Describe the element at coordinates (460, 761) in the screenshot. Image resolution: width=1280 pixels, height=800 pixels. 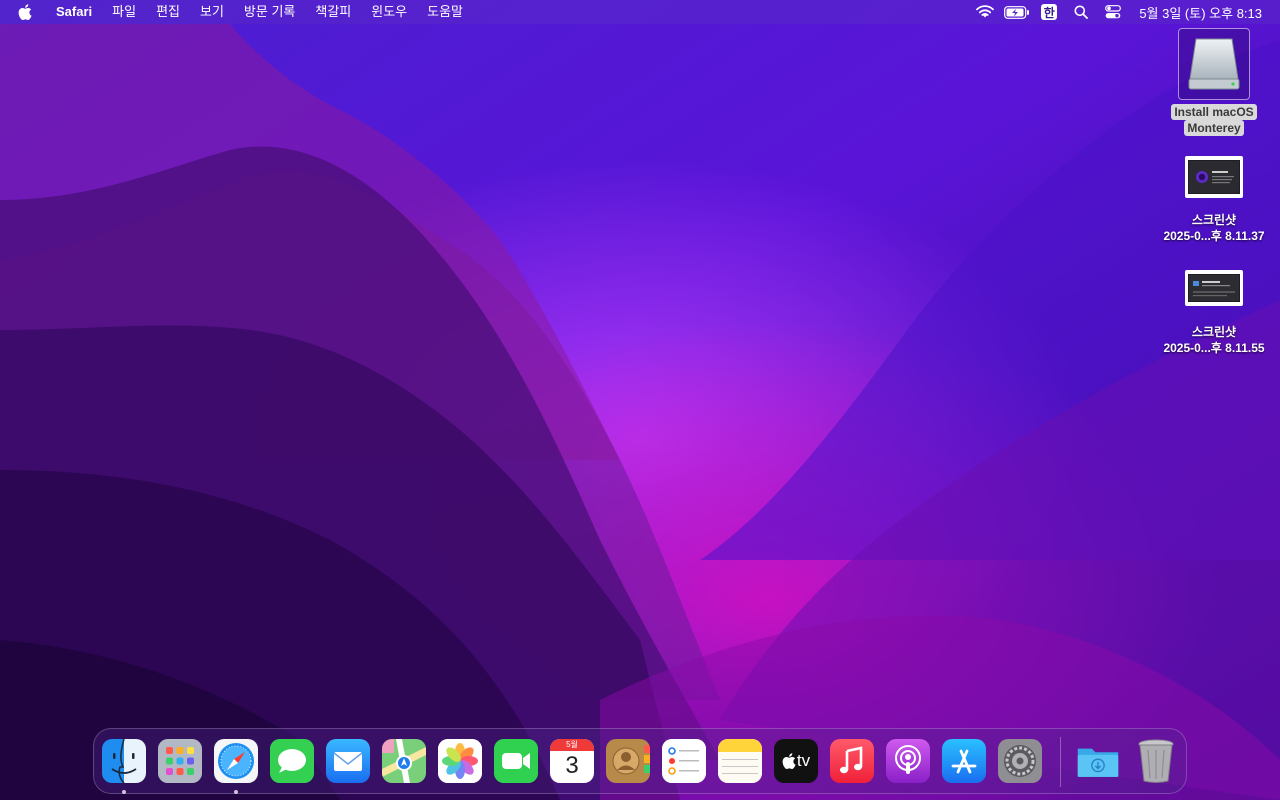
I see `photos-icon` at that location.